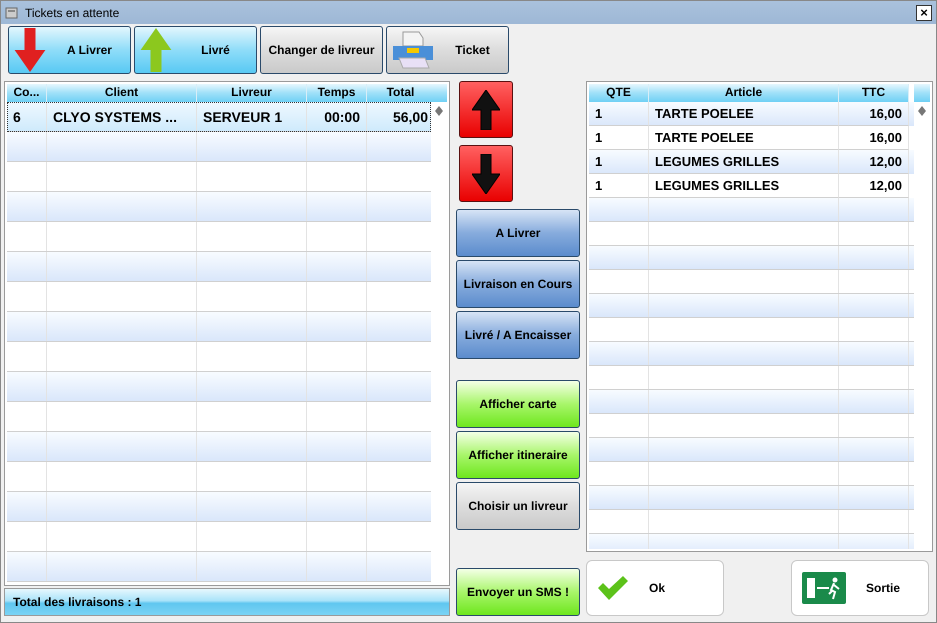  Describe the element at coordinates (518, 592) in the screenshot. I see `action-button: Envoyer un SMS !` at that location.